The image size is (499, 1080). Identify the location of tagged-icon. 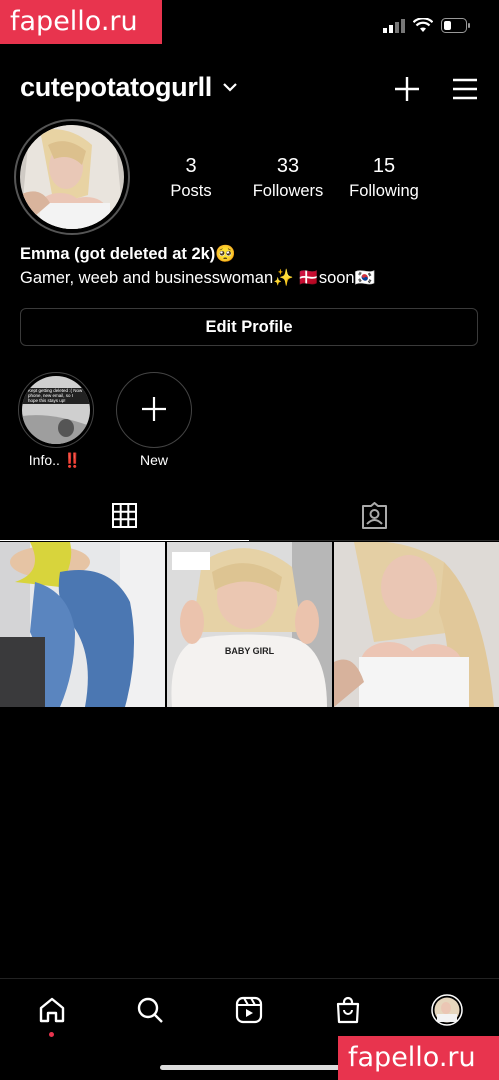
(374, 515).